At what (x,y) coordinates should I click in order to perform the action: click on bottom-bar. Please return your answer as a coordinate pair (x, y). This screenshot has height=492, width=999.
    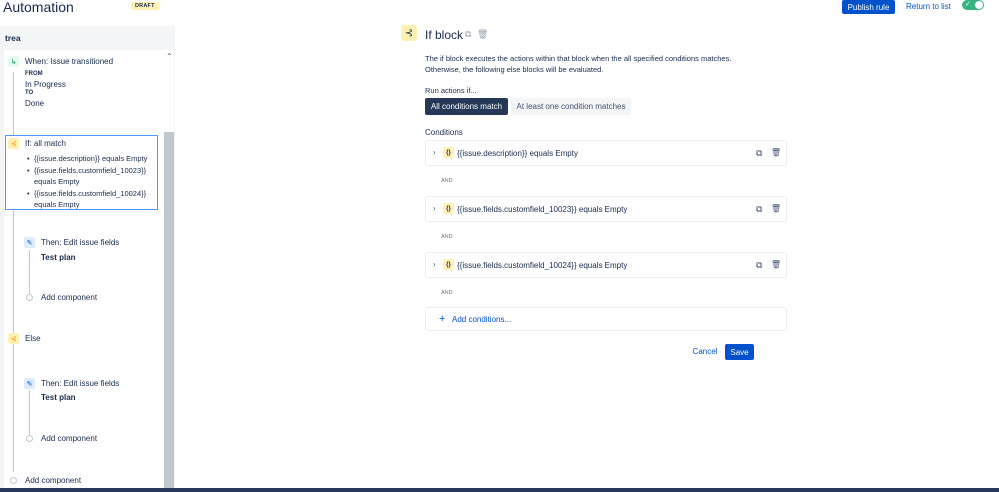
    Looking at the image, I should click on (499, 490).